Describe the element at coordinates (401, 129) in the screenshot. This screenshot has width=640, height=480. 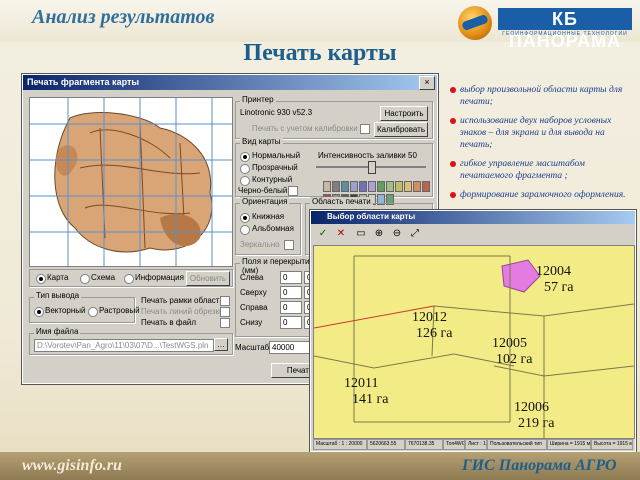
I see `calibrate-button: Калибровать` at that location.